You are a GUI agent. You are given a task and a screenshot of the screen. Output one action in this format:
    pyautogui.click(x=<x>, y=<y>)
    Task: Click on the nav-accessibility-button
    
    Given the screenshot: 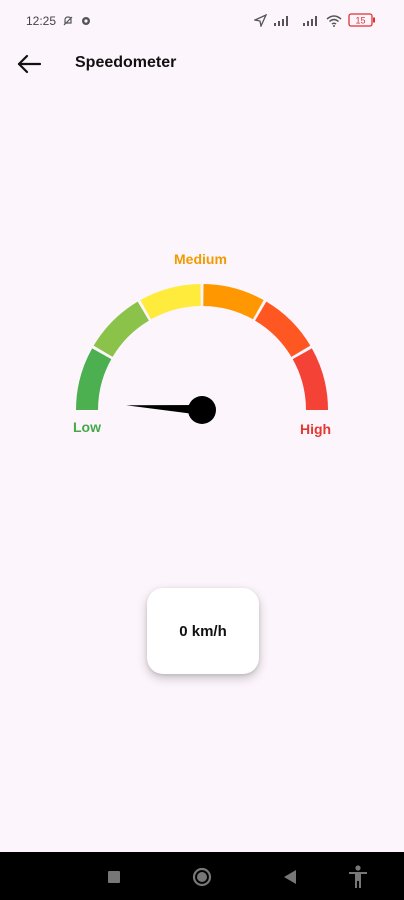 What is the action you would take?
    pyautogui.click(x=358, y=877)
    